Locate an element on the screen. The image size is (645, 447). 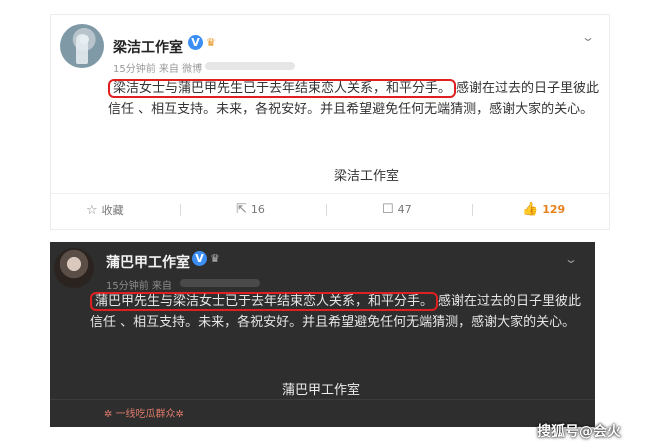
share-icon: ⇱ is located at coordinates (241, 209).